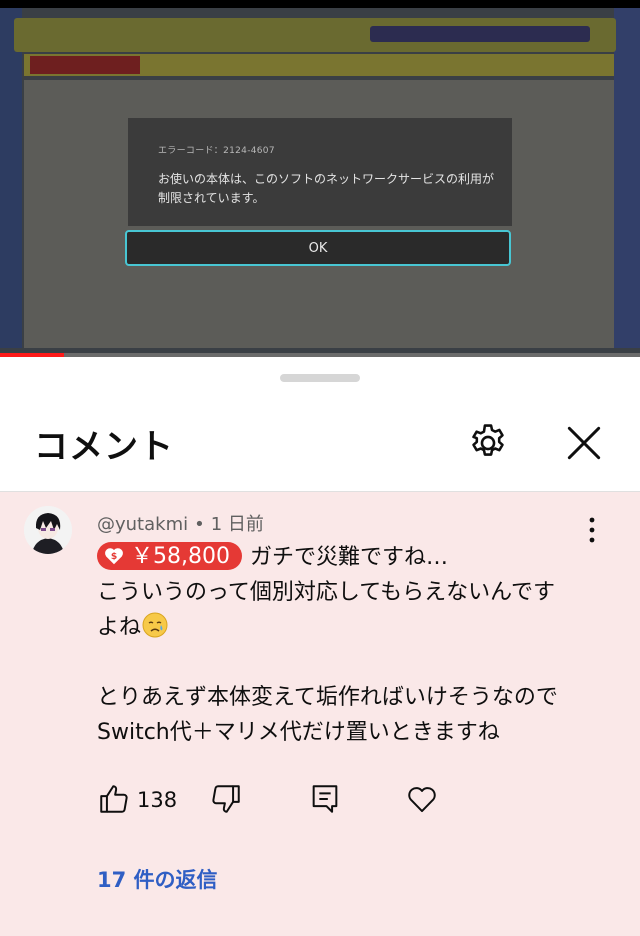  I want to click on comment-actions: 138, so click(307, 802).